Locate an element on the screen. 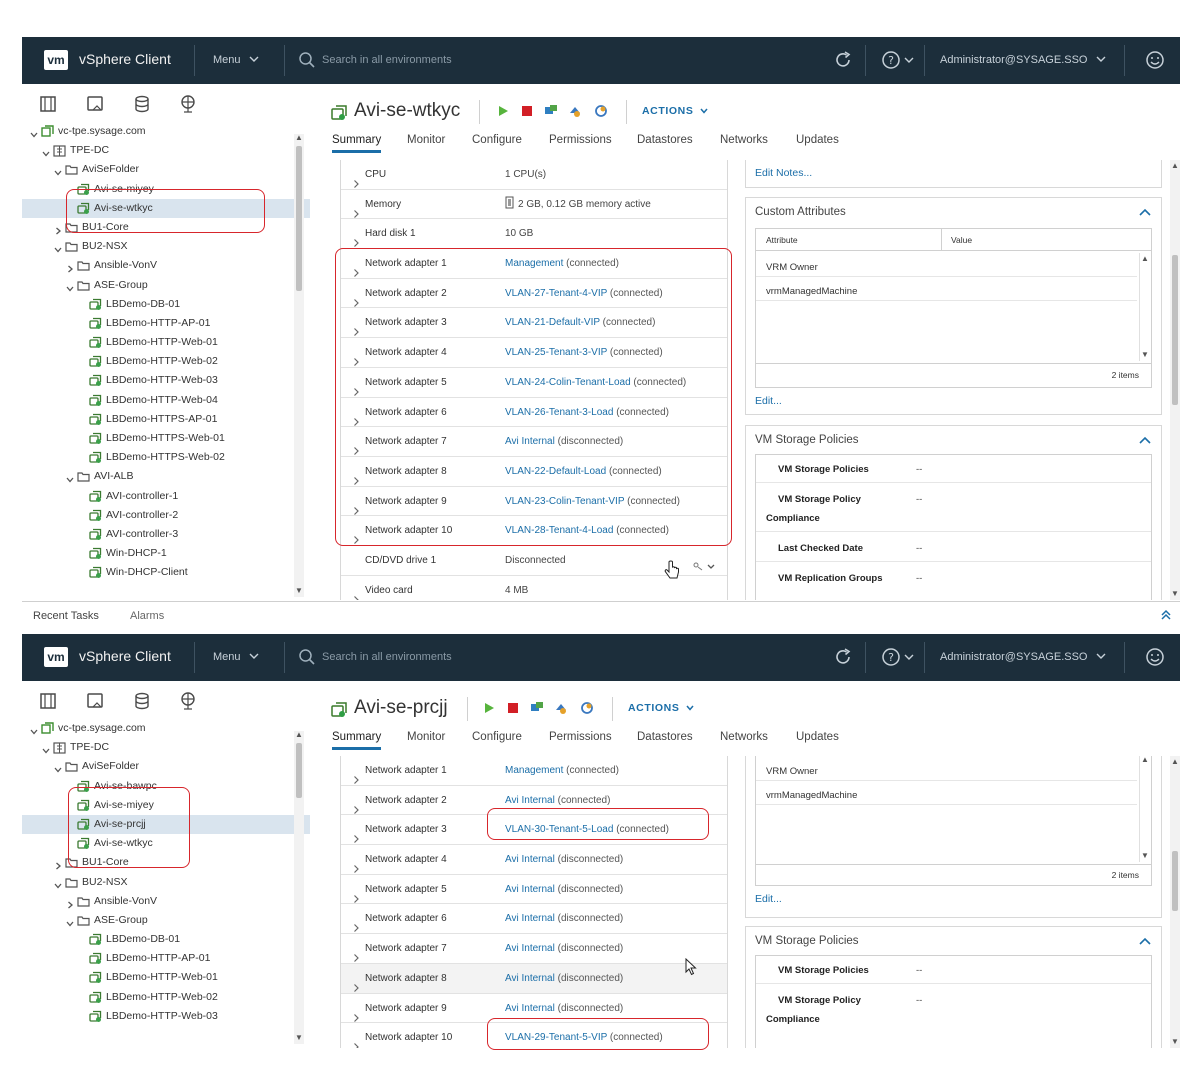  tree-node: AVI-ALB is located at coordinates (166, 476).